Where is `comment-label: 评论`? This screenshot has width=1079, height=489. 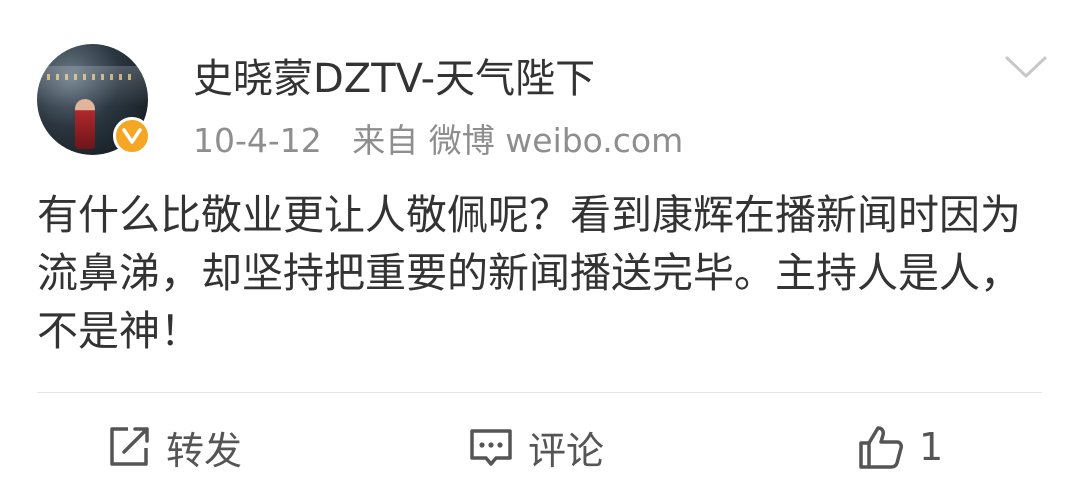
comment-label: 评论 is located at coordinates (566, 450).